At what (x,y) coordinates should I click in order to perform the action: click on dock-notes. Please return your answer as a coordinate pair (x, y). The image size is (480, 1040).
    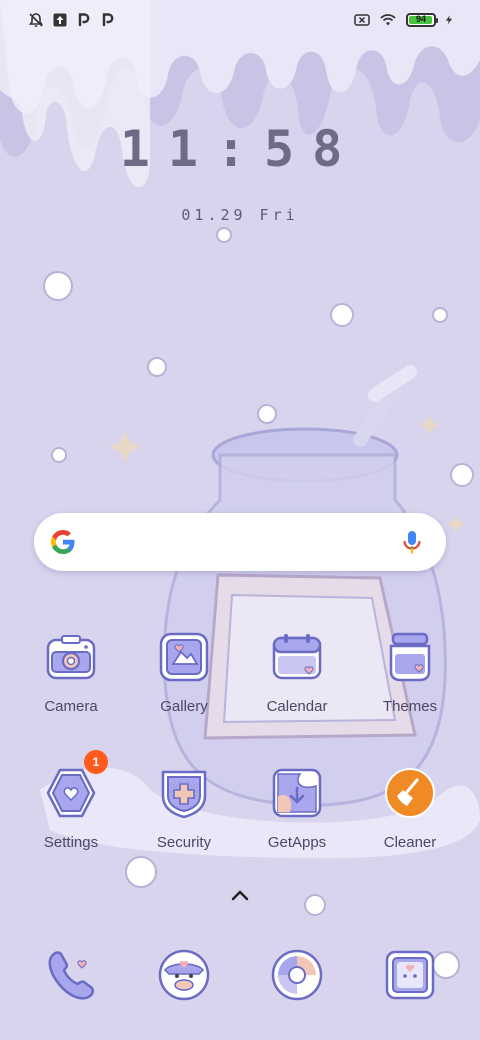
    Looking at the image, I should click on (410, 975).